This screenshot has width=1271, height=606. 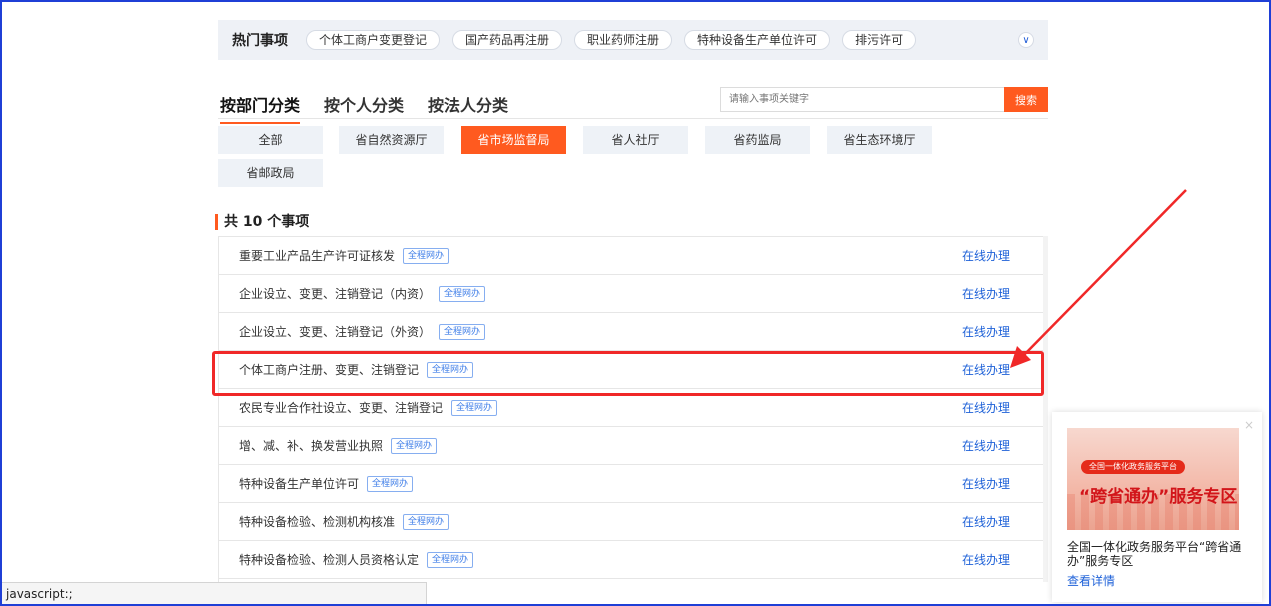 I want to click on dept-human-resources: 省人社厅, so click(x=635, y=140).